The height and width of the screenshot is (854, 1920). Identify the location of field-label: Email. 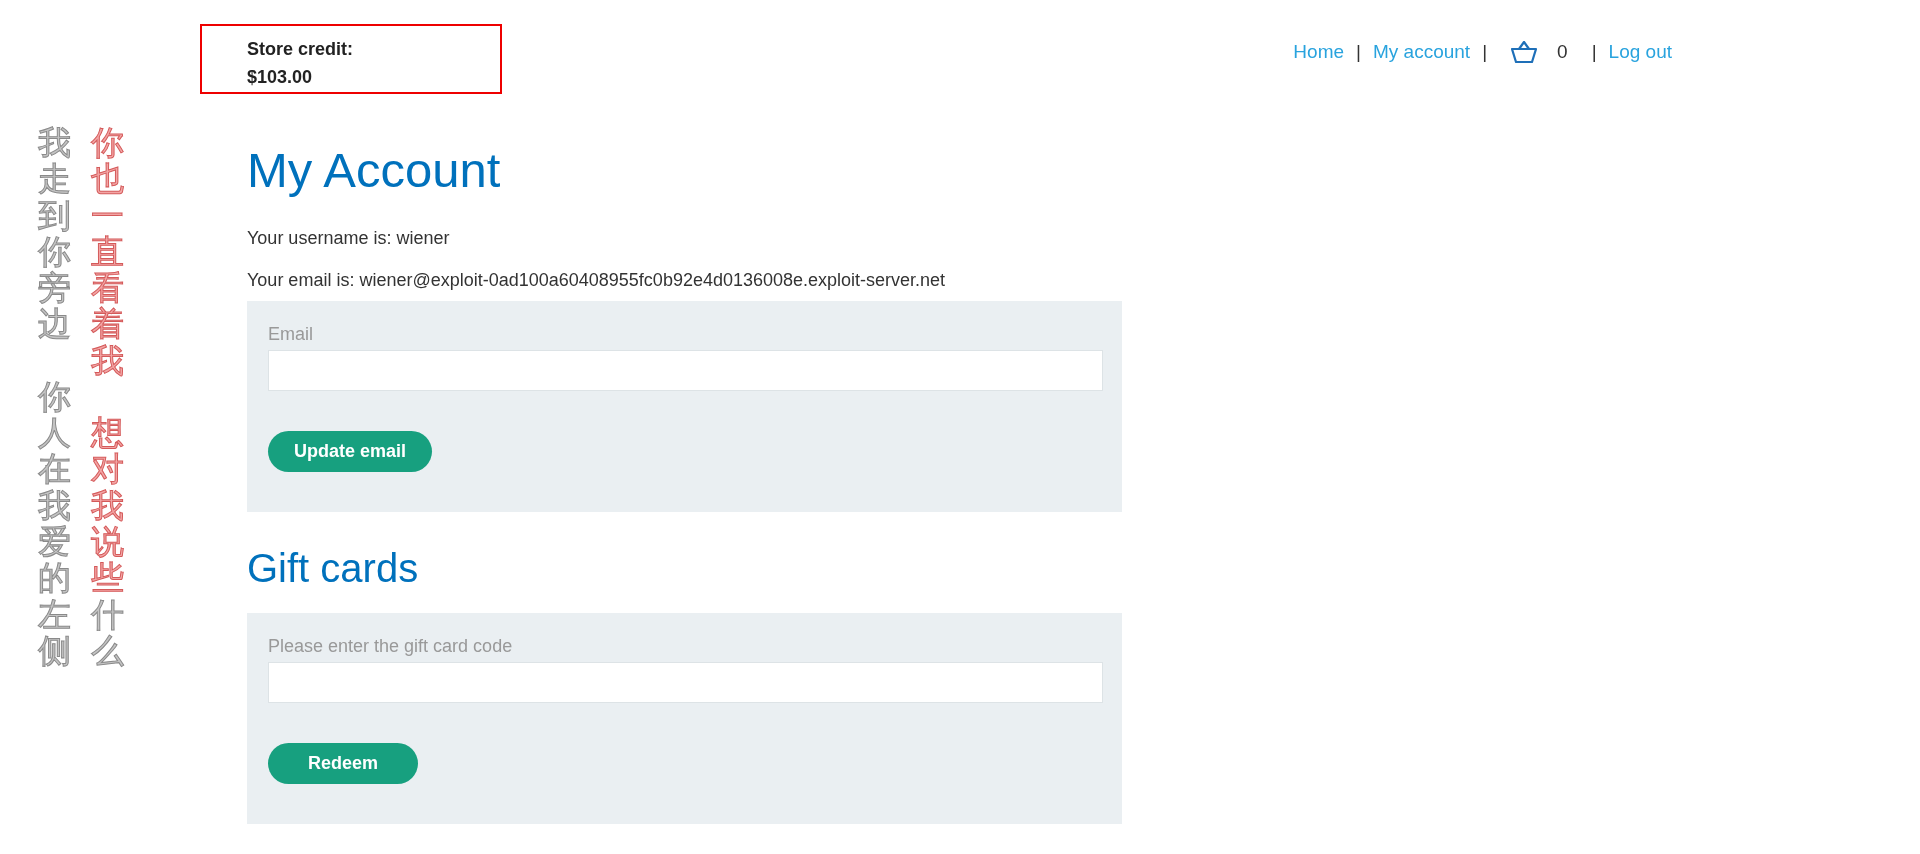
(291, 334).